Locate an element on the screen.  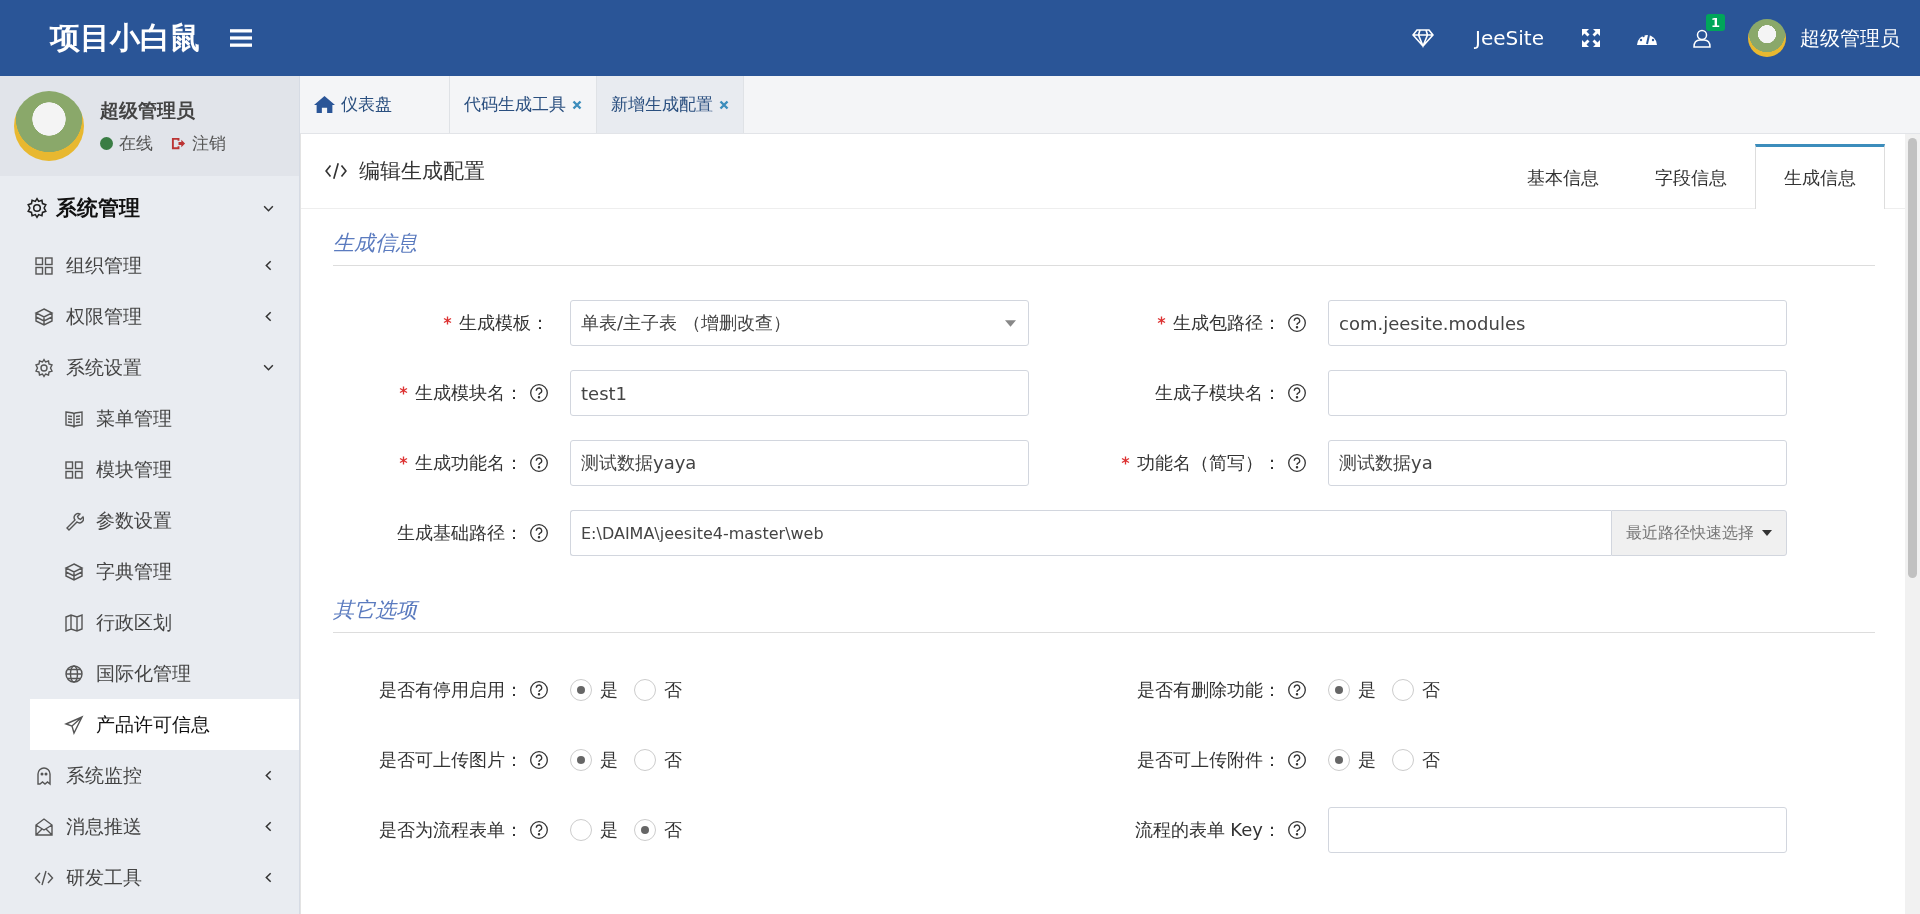
logout-icon is located at coordinates (178, 143).